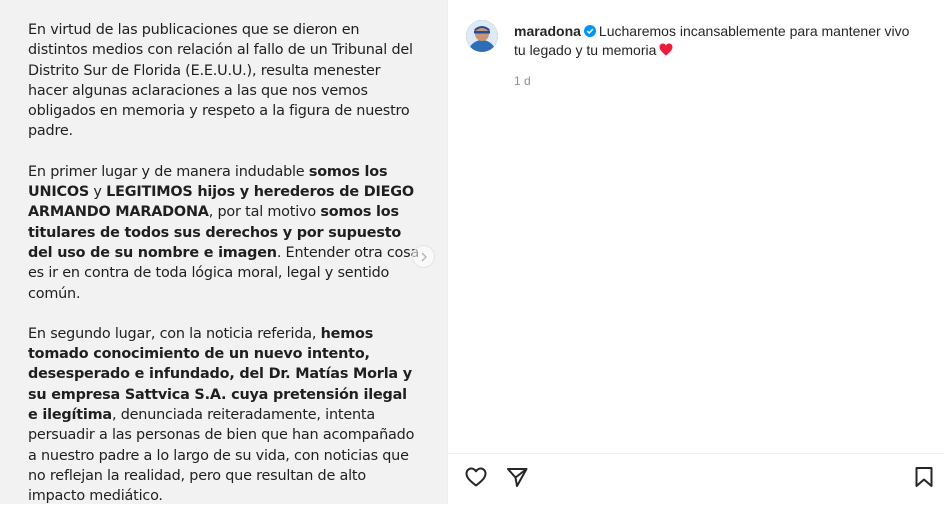  Describe the element at coordinates (589, 31) in the screenshot. I see `verified-badge-icon` at that location.